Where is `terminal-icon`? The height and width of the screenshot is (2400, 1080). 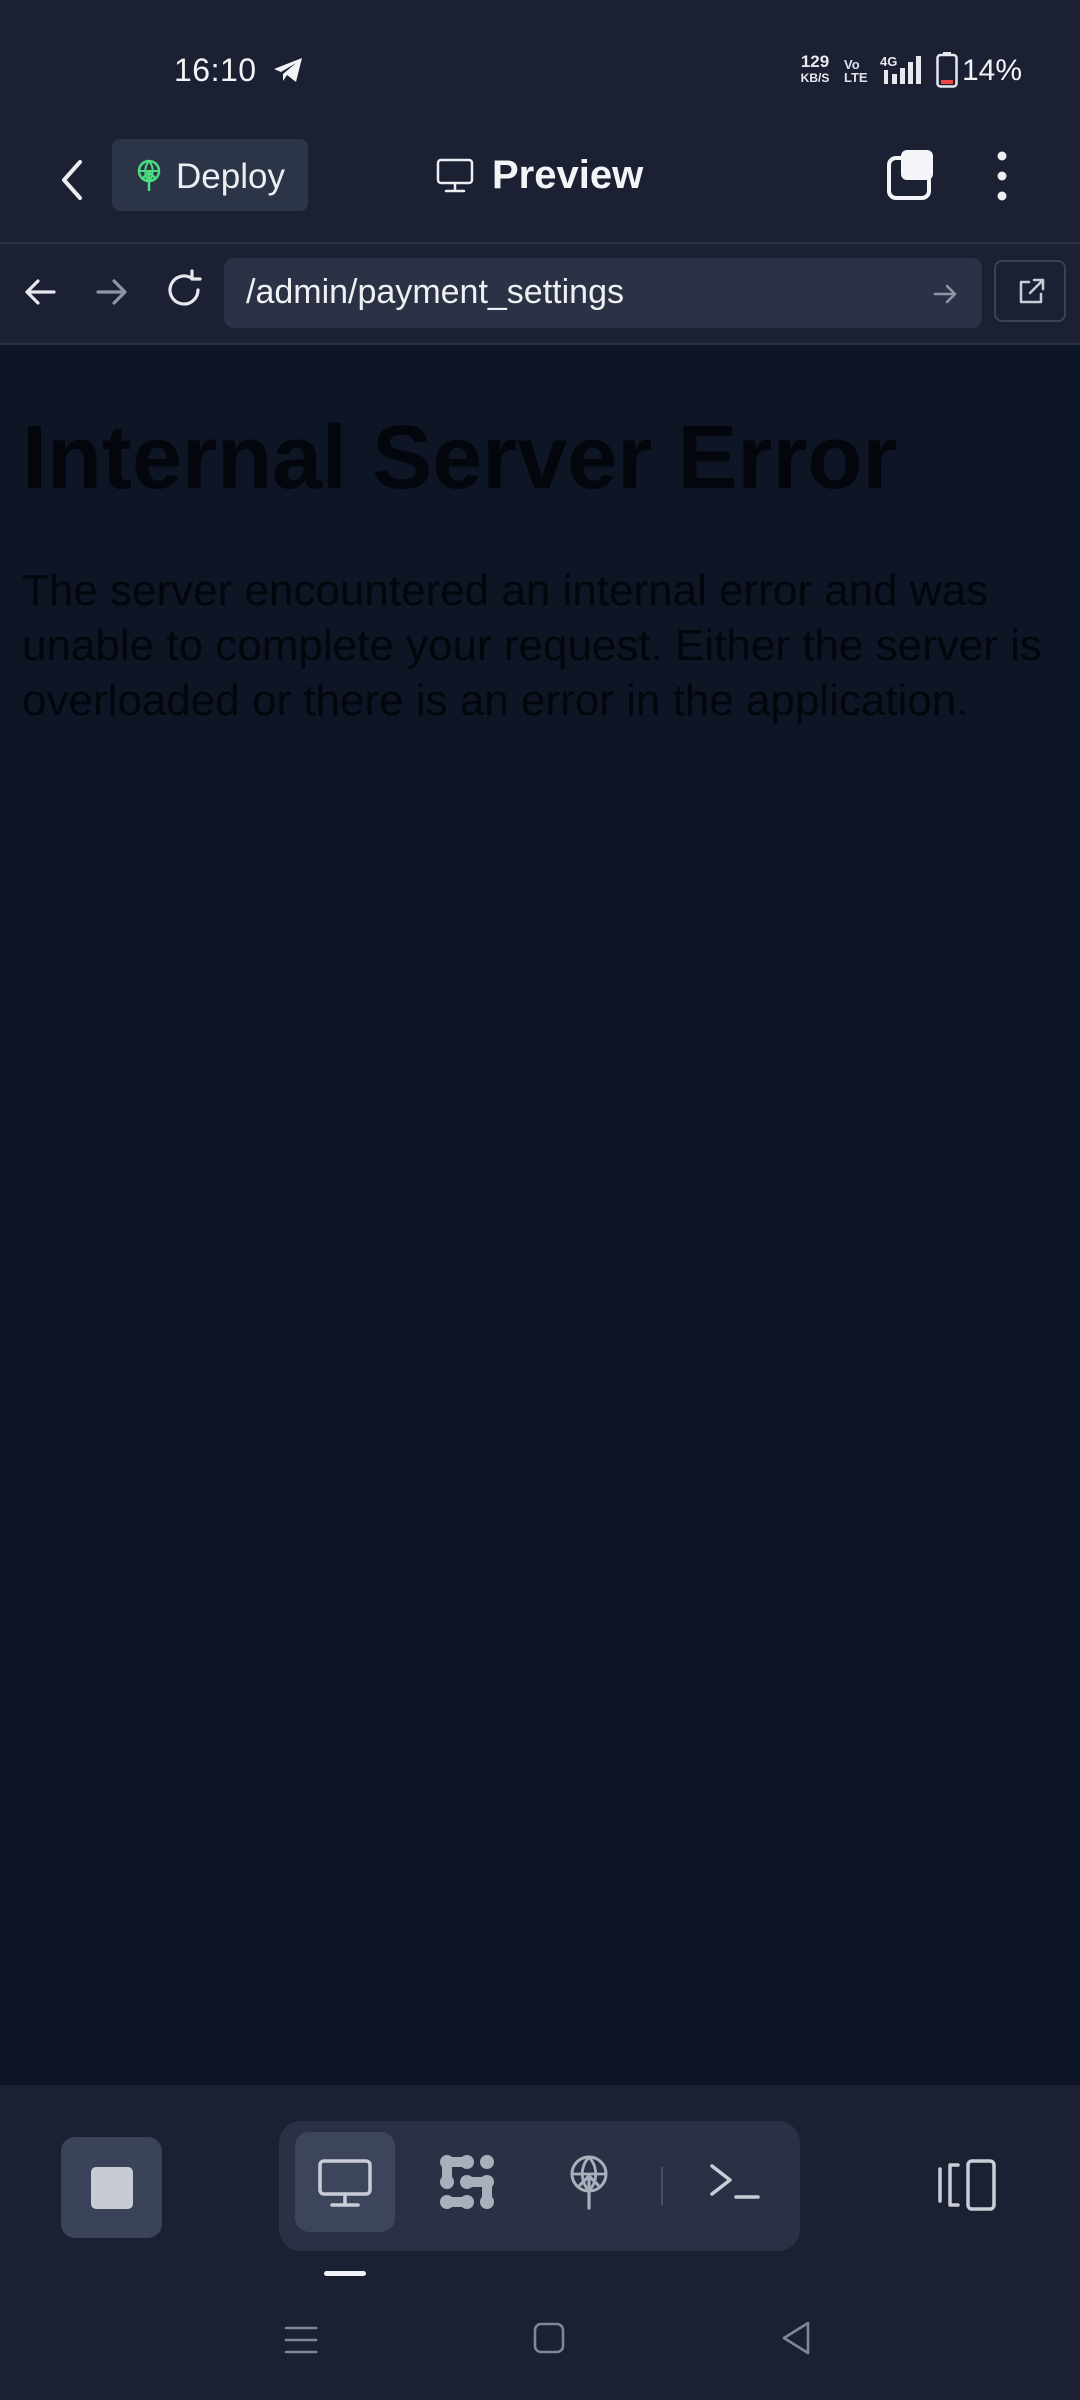
terminal-icon is located at coordinates (735, 2181).